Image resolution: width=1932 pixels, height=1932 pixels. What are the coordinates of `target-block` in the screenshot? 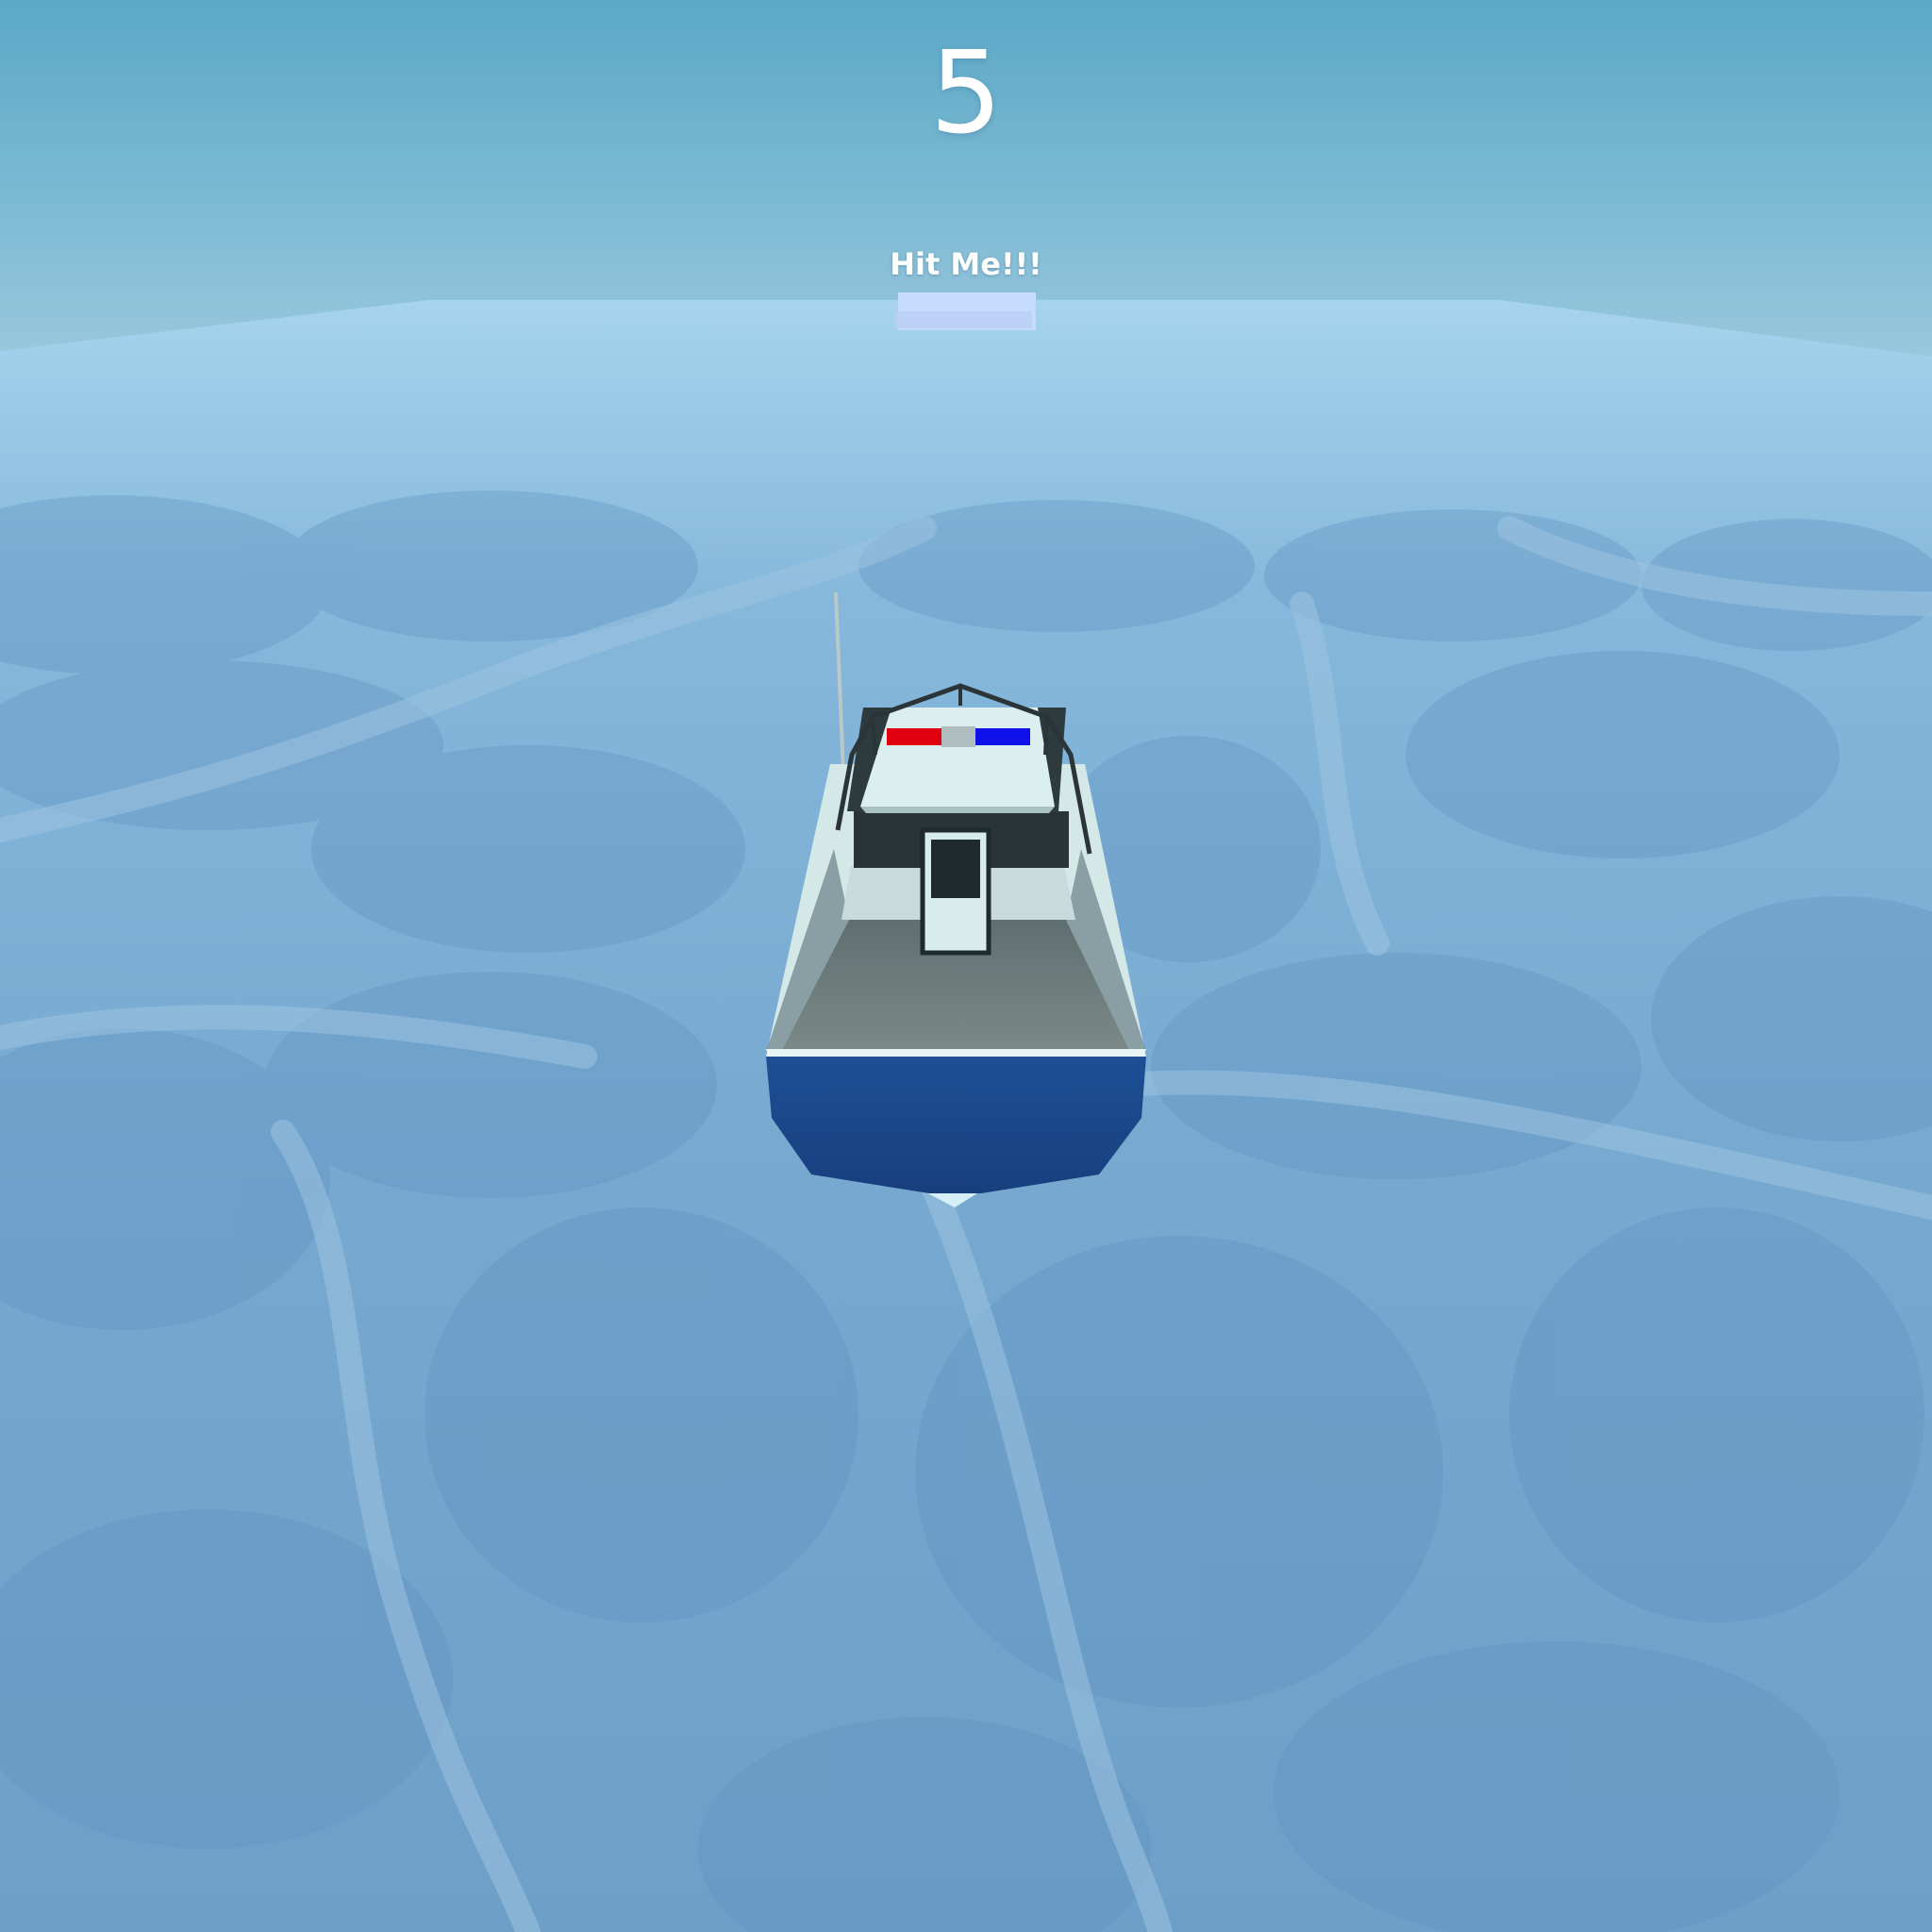 It's located at (965, 311).